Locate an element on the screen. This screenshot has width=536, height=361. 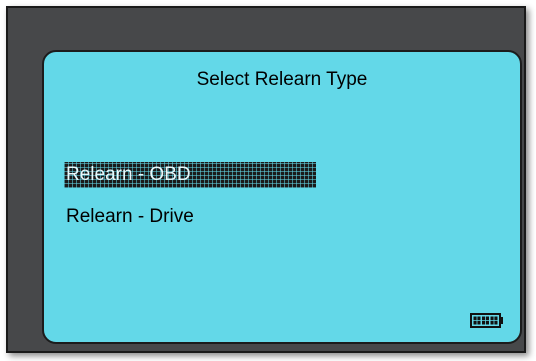
menu-item-label: Relearn - OBD is located at coordinates (128, 174).